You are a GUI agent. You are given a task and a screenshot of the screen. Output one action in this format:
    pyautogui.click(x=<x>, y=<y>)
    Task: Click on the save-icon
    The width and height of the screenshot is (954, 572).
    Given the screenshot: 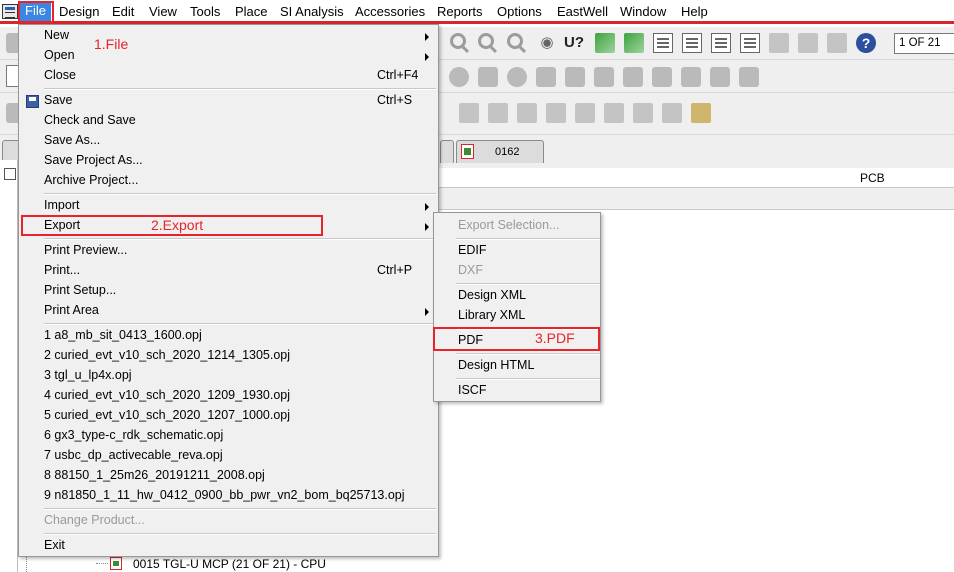 What is the action you would take?
    pyautogui.click(x=32, y=101)
    